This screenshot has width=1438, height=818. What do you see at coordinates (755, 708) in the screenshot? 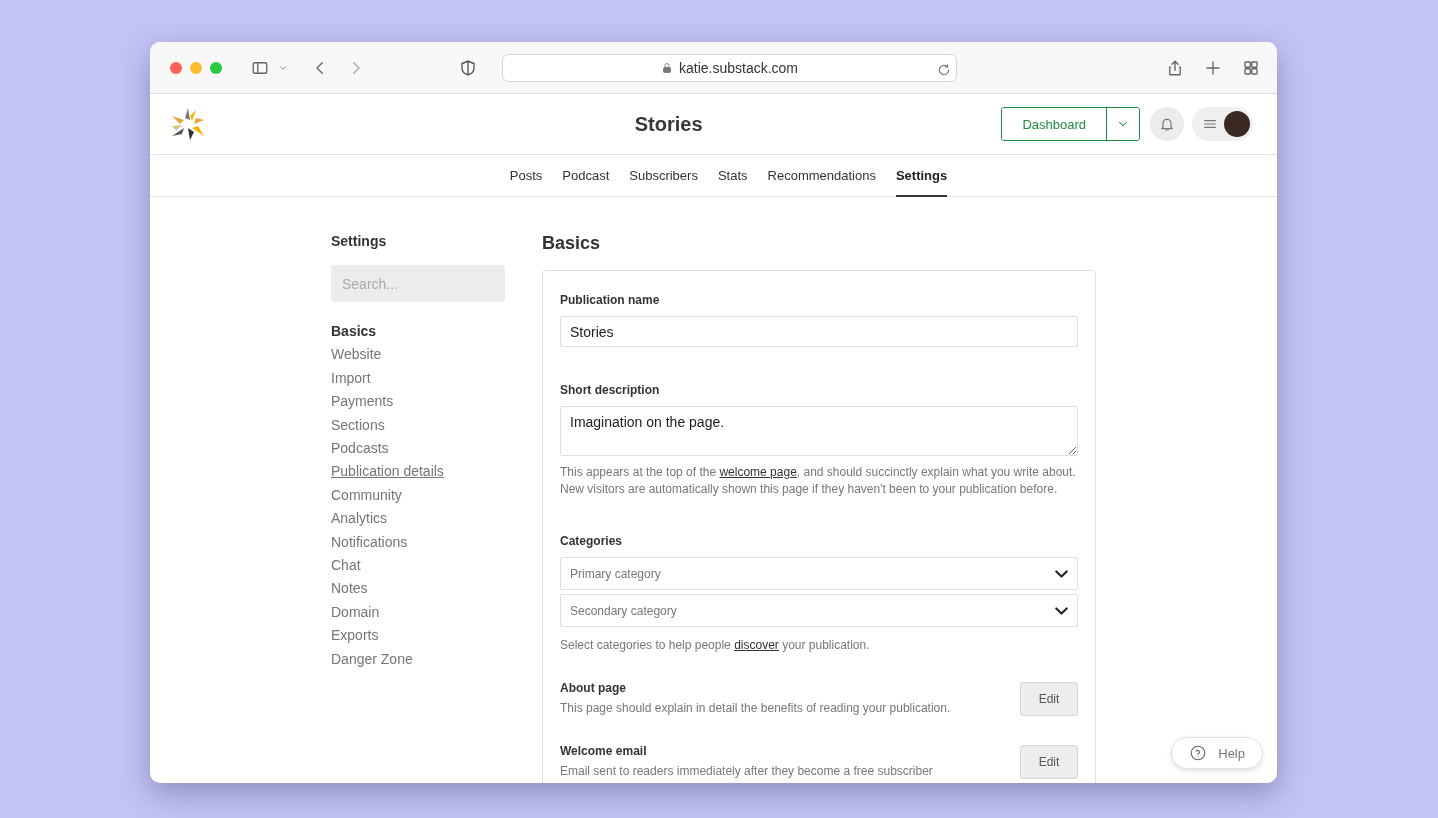
I see `row-description: This page should explain in detail the benefits of reading your publication.` at bounding box center [755, 708].